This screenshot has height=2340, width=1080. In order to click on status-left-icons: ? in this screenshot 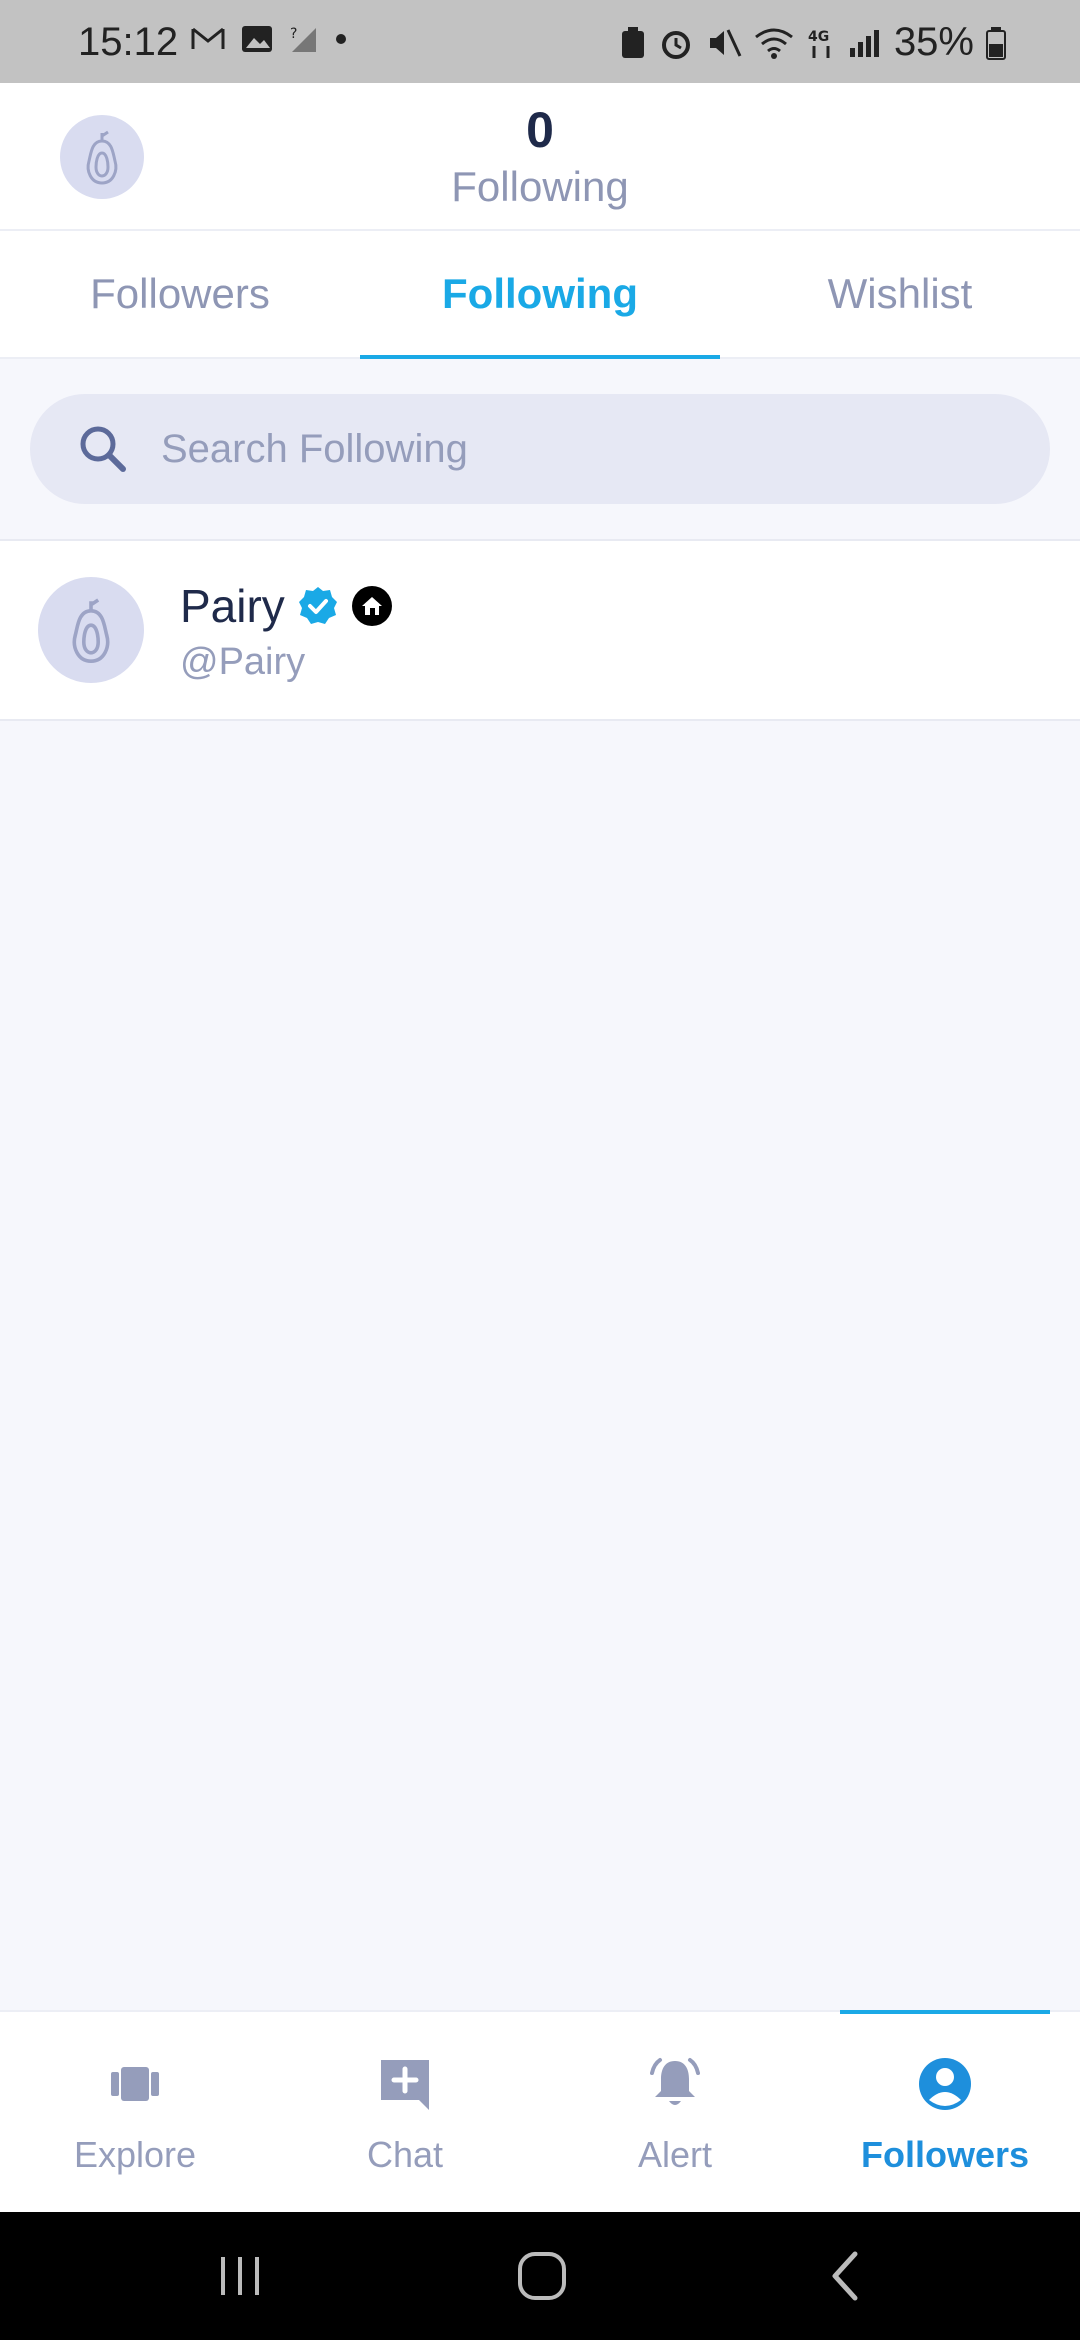, I will do `click(269, 39)`.